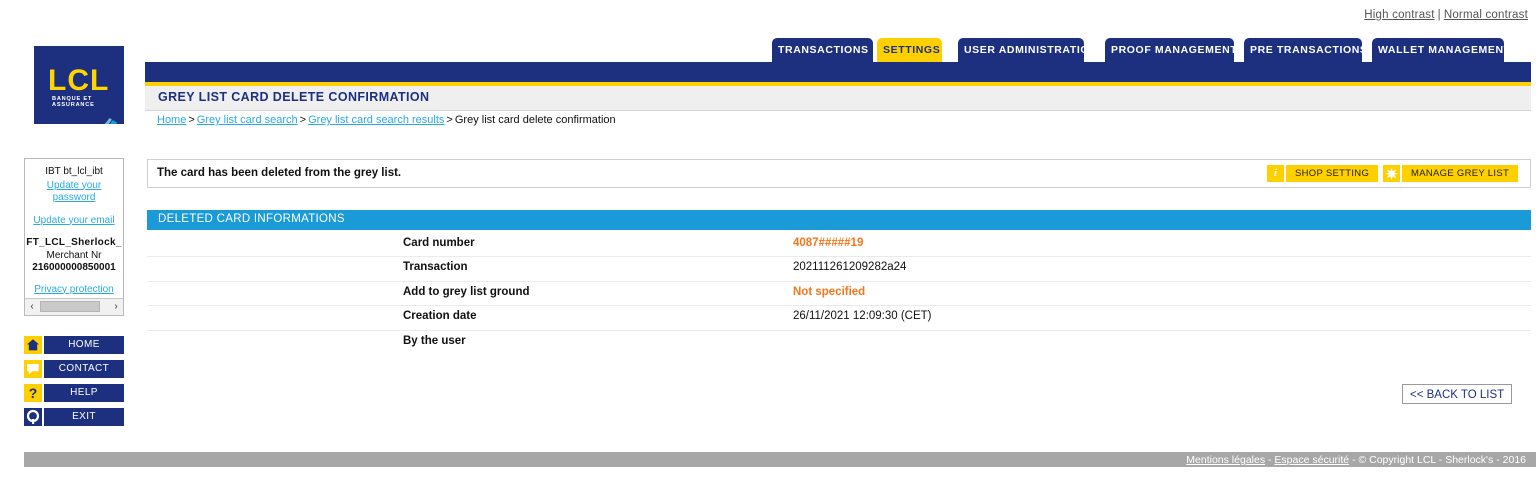 Image resolution: width=1536 pixels, height=502 pixels. Describe the element at coordinates (70, 306) in the screenshot. I see `scrollbar-thumb` at that location.